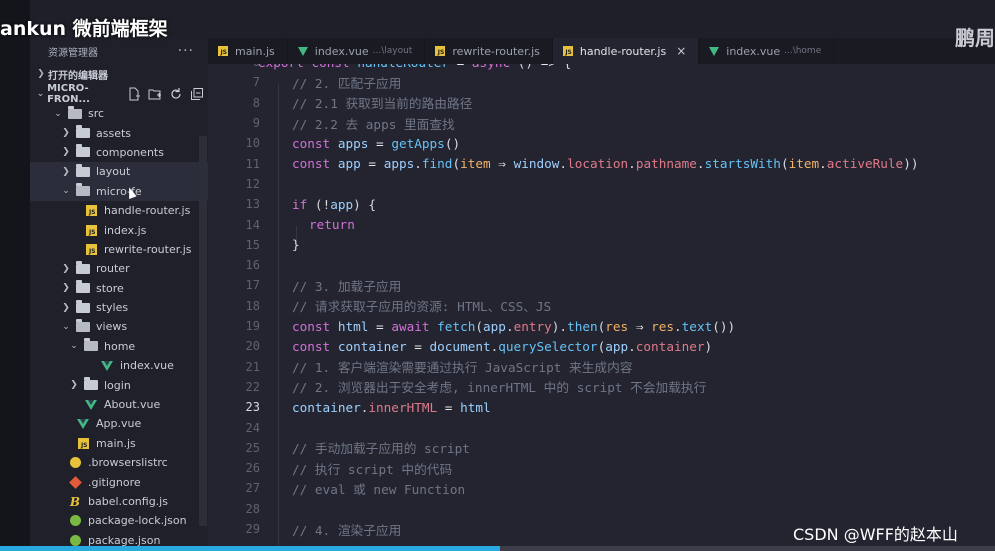 This screenshot has width=995, height=551. What do you see at coordinates (119, 365) in the screenshot?
I see `tree-item-index-vue: index.vue` at bounding box center [119, 365].